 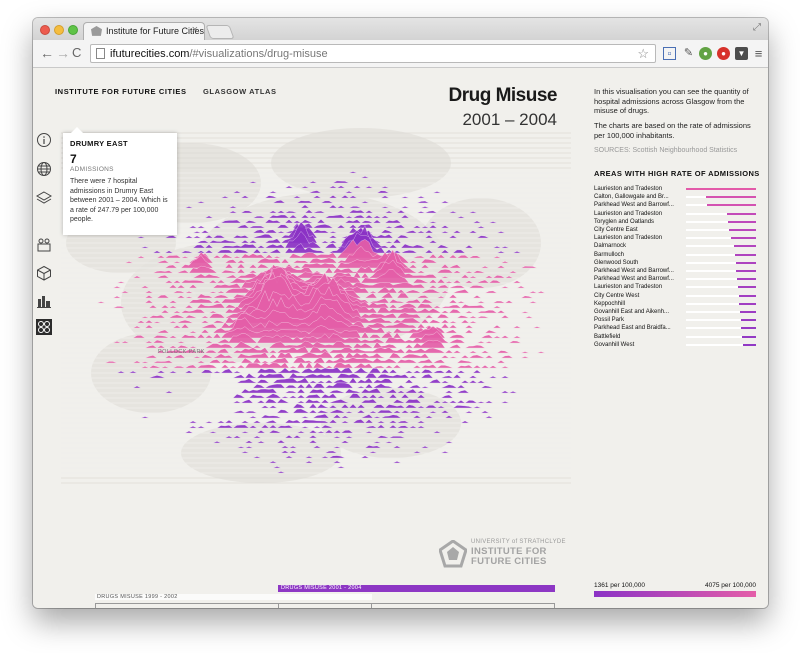 I want to click on browser-tab: Institute for Future Cities ×, so click(x=144, y=31).